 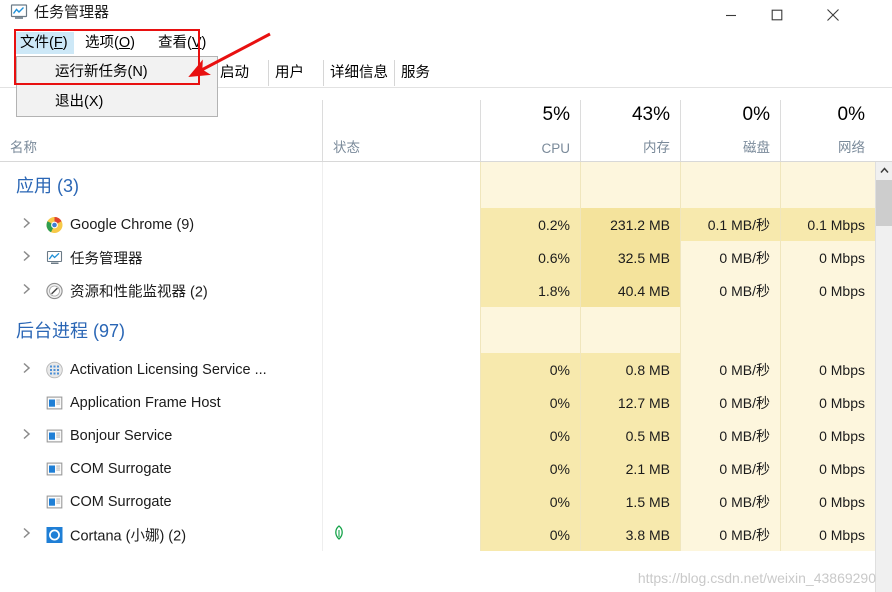 I want to click on process-cpu-cell: 0.2%, so click(x=530, y=224).